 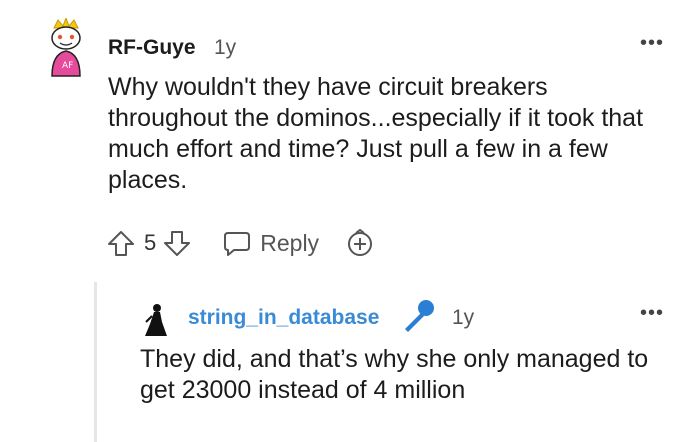 I want to click on vote-count: 5, so click(x=150, y=242).